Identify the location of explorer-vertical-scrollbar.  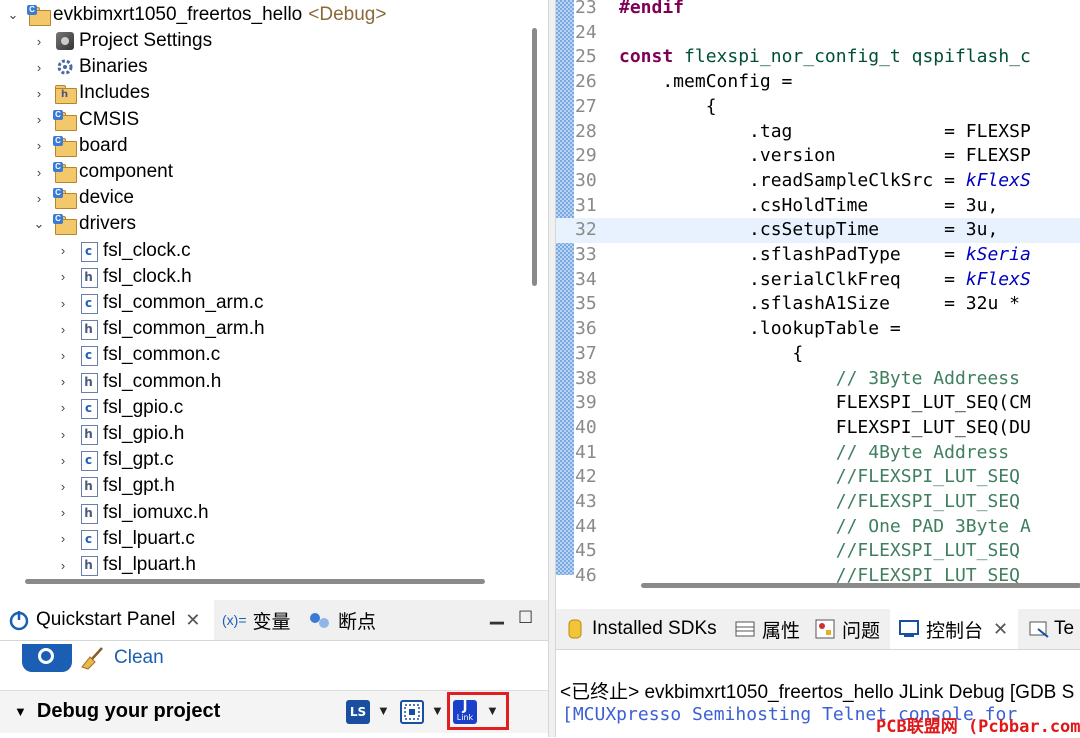
(534, 157).